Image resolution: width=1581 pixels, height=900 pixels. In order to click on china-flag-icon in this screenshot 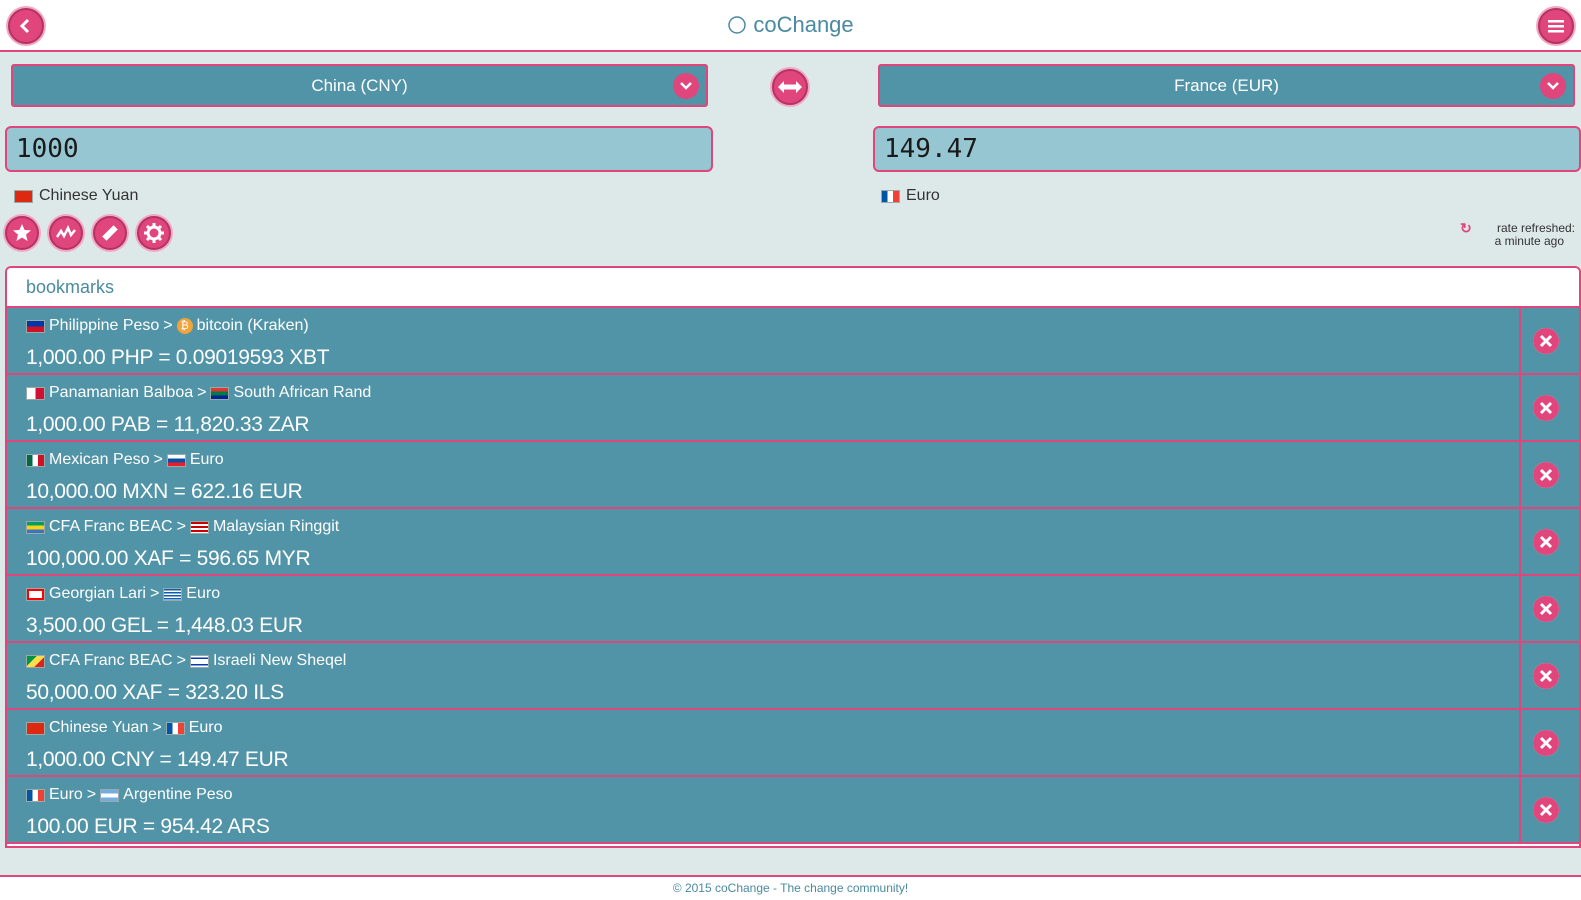, I will do `click(35, 728)`.